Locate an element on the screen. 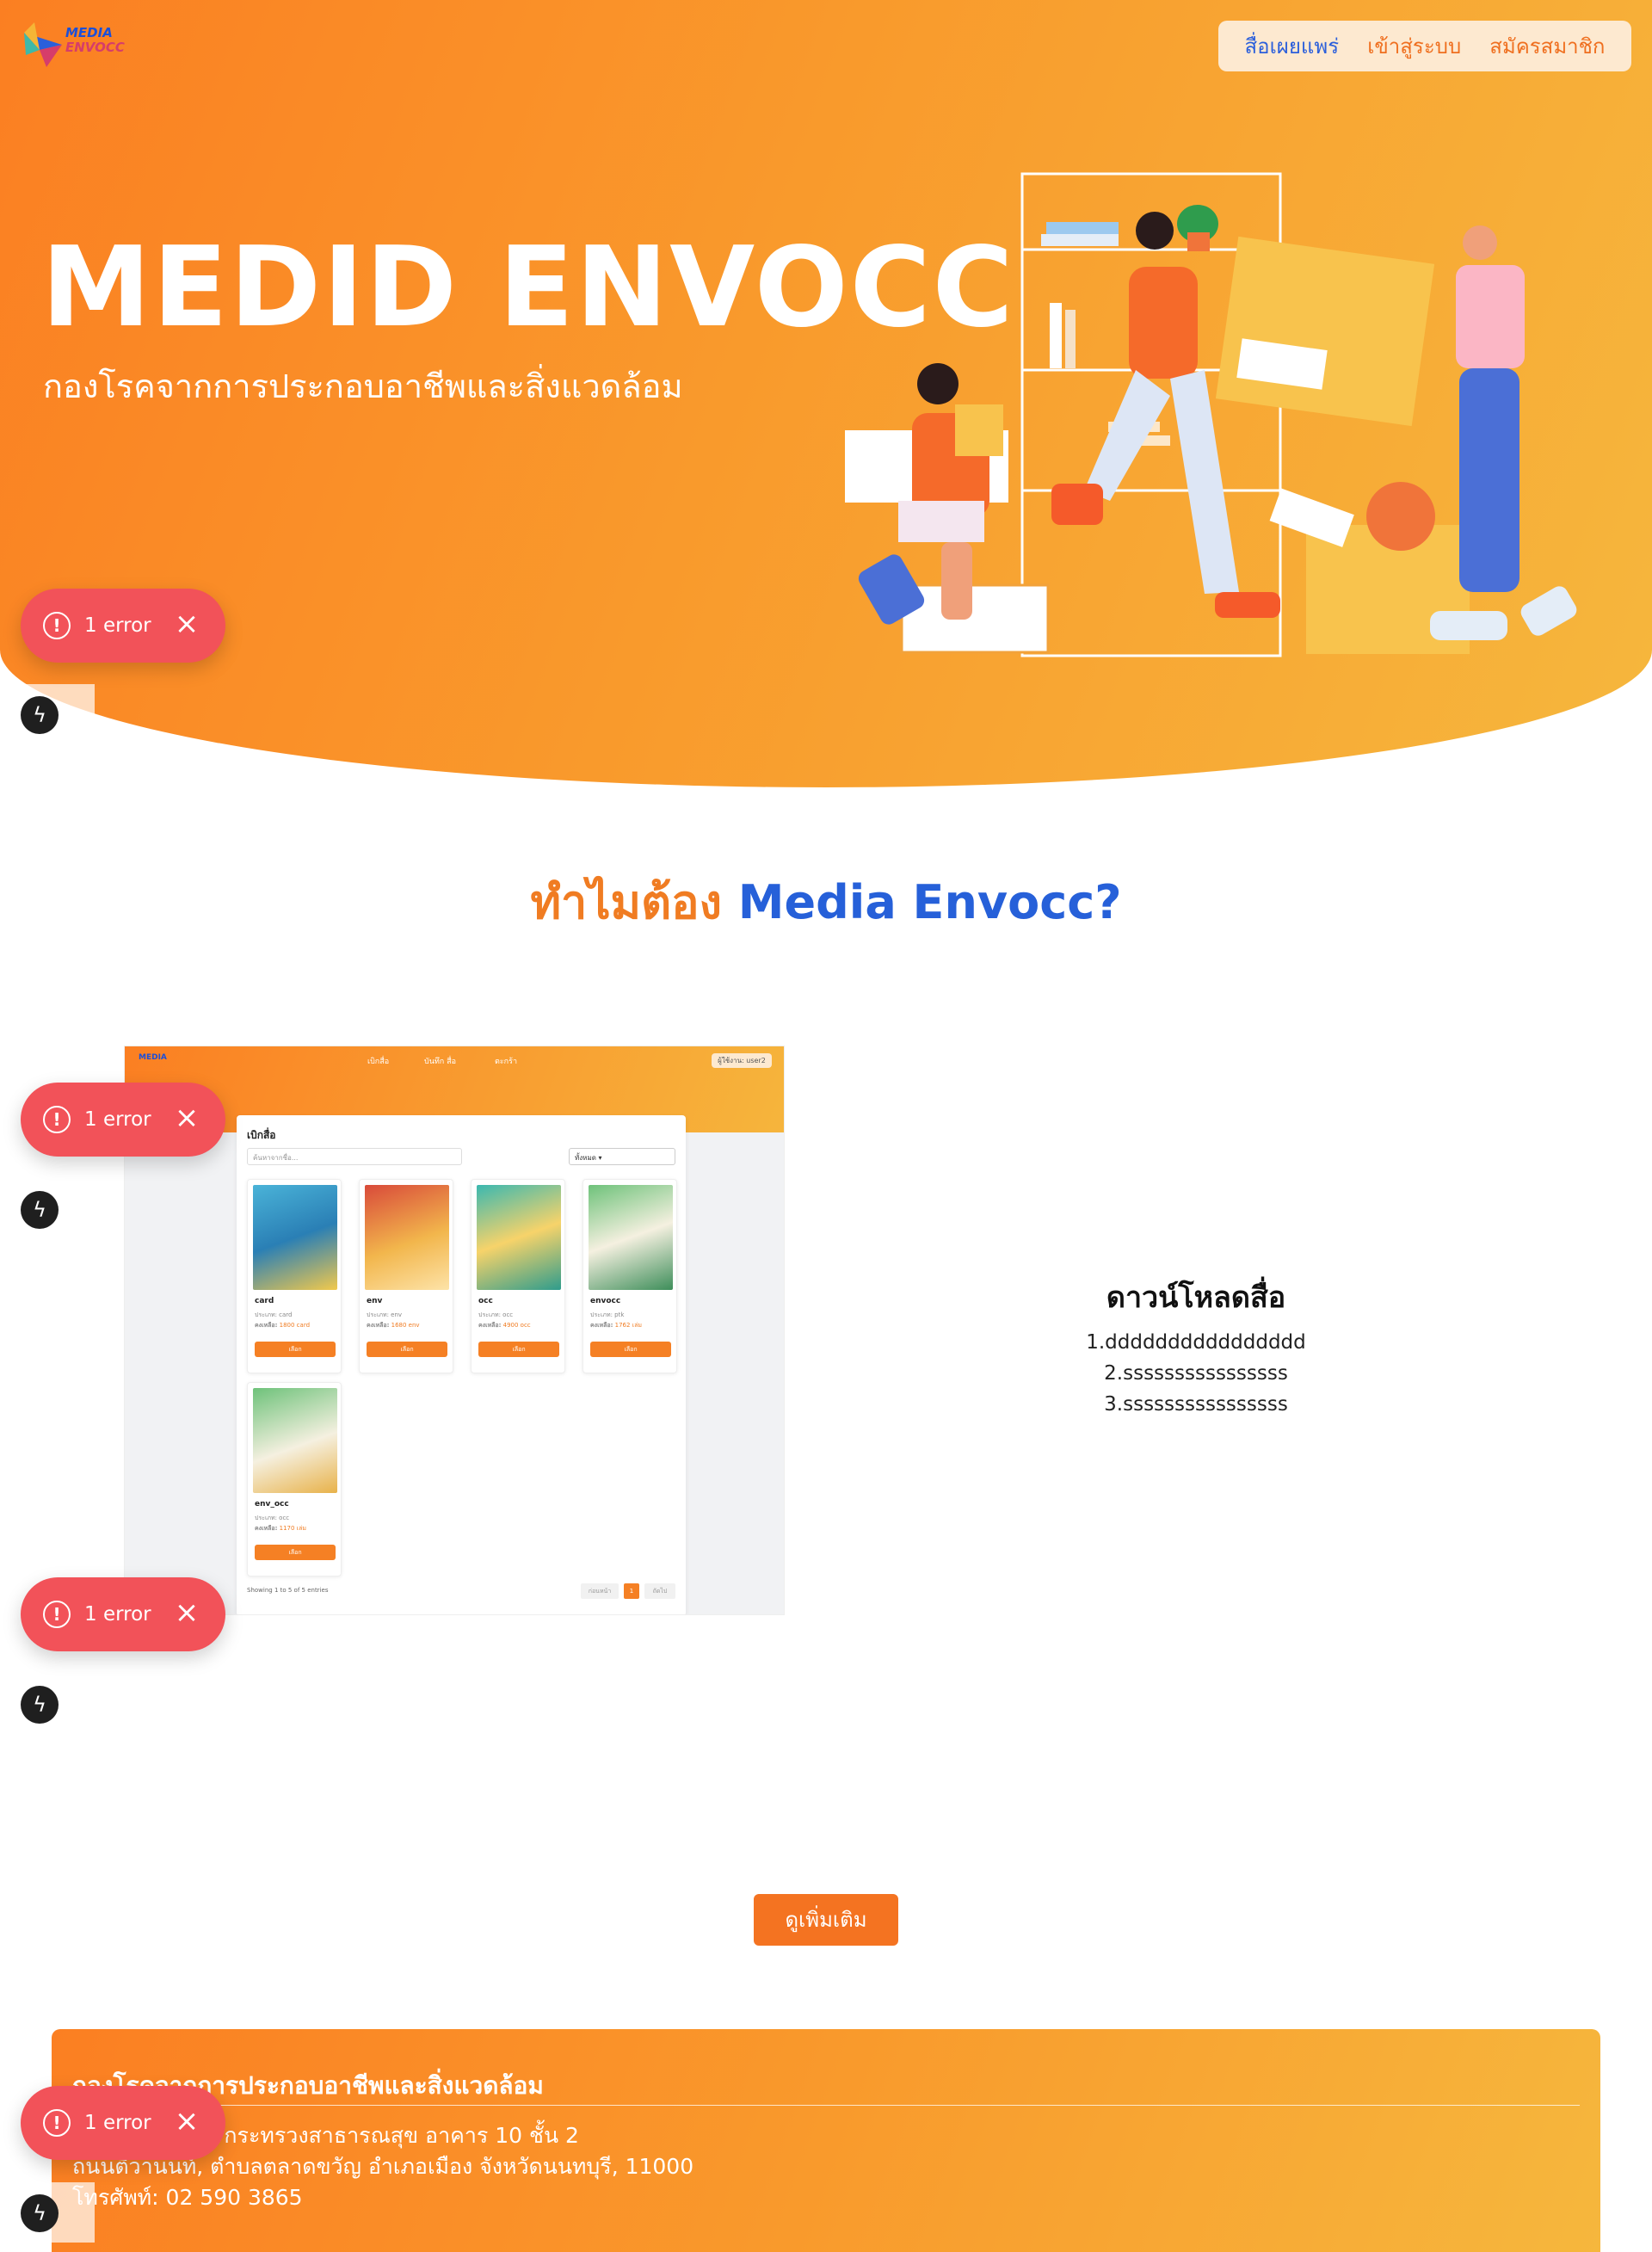 Image resolution: width=1652 pixels, height=2252 pixels. why-prefix: ทำไมต้อง is located at coordinates (626, 902).